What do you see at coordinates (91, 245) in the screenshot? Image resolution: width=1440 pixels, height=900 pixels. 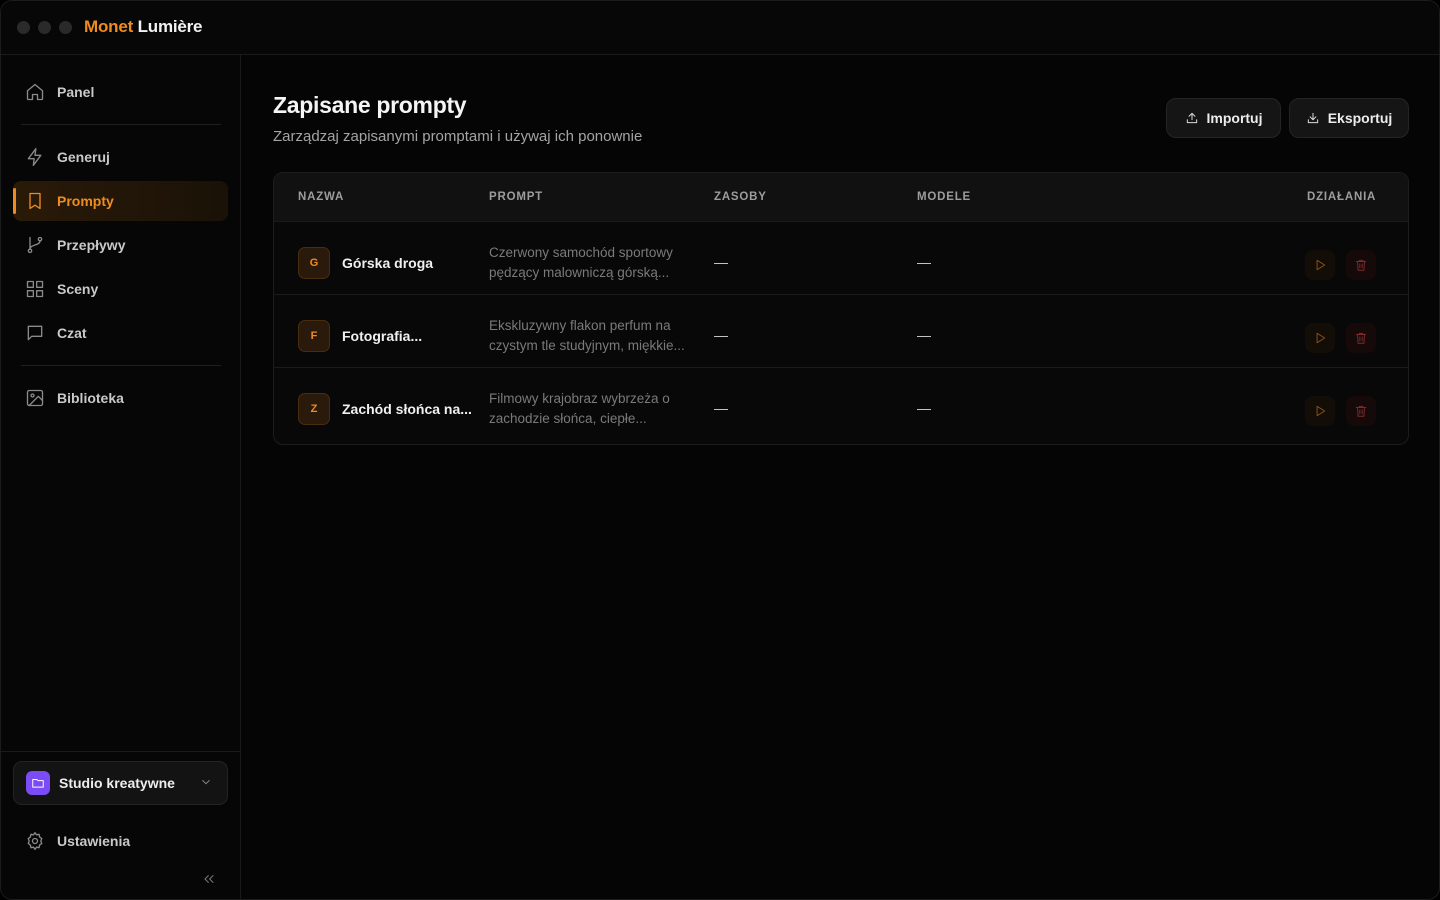 I see `sidebar-item-label: Przepływy` at bounding box center [91, 245].